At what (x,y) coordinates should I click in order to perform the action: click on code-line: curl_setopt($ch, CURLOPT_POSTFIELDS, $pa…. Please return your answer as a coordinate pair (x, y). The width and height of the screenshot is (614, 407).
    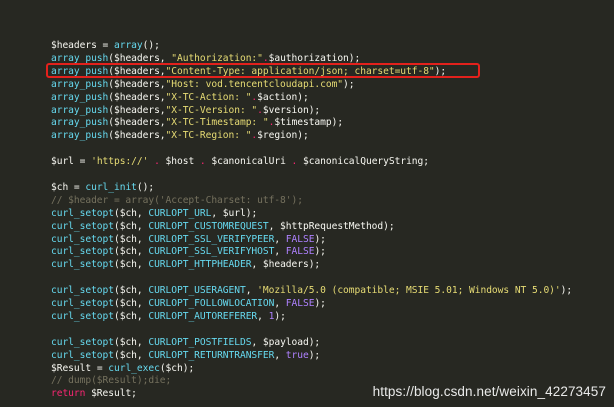
    Looking at the image, I should click on (185, 342).